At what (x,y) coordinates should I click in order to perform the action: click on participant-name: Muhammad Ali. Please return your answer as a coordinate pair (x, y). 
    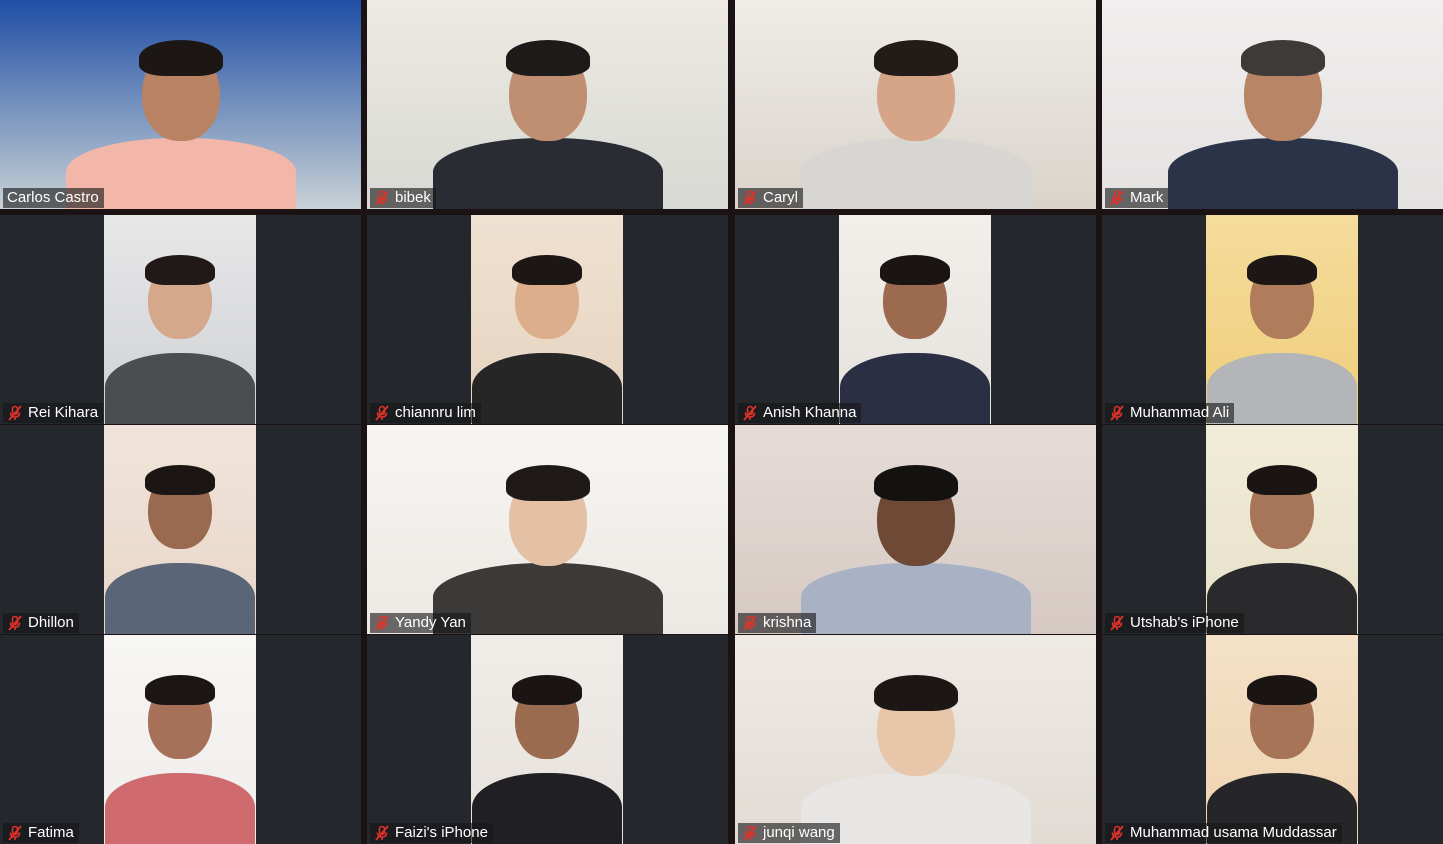
    Looking at the image, I should click on (1180, 412).